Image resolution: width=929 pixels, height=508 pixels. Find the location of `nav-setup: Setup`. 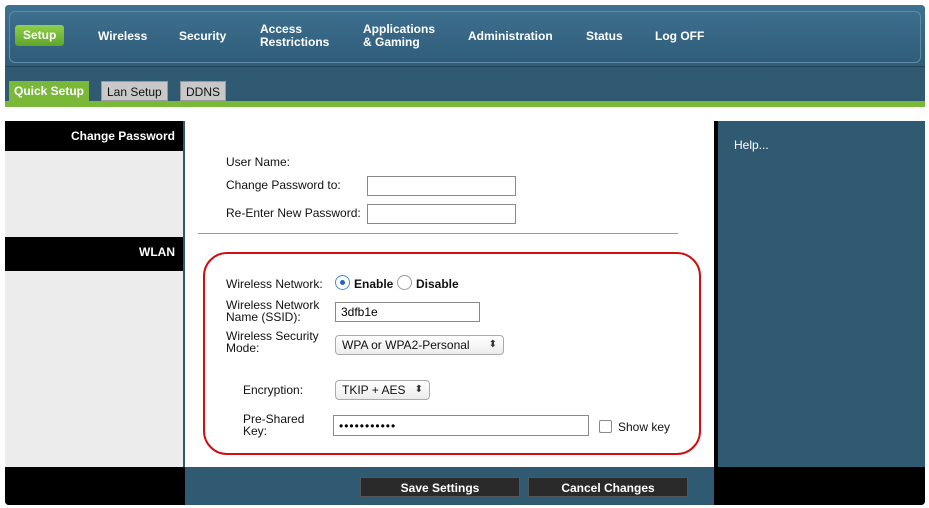

nav-setup: Setup is located at coordinates (40, 35).